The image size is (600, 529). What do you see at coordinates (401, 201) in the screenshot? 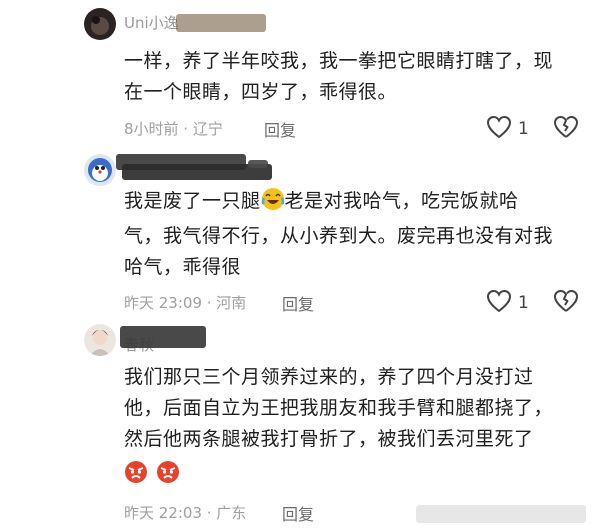
I see `comment-fragment: 老是对我哈气，吃完饭就哈` at bounding box center [401, 201].